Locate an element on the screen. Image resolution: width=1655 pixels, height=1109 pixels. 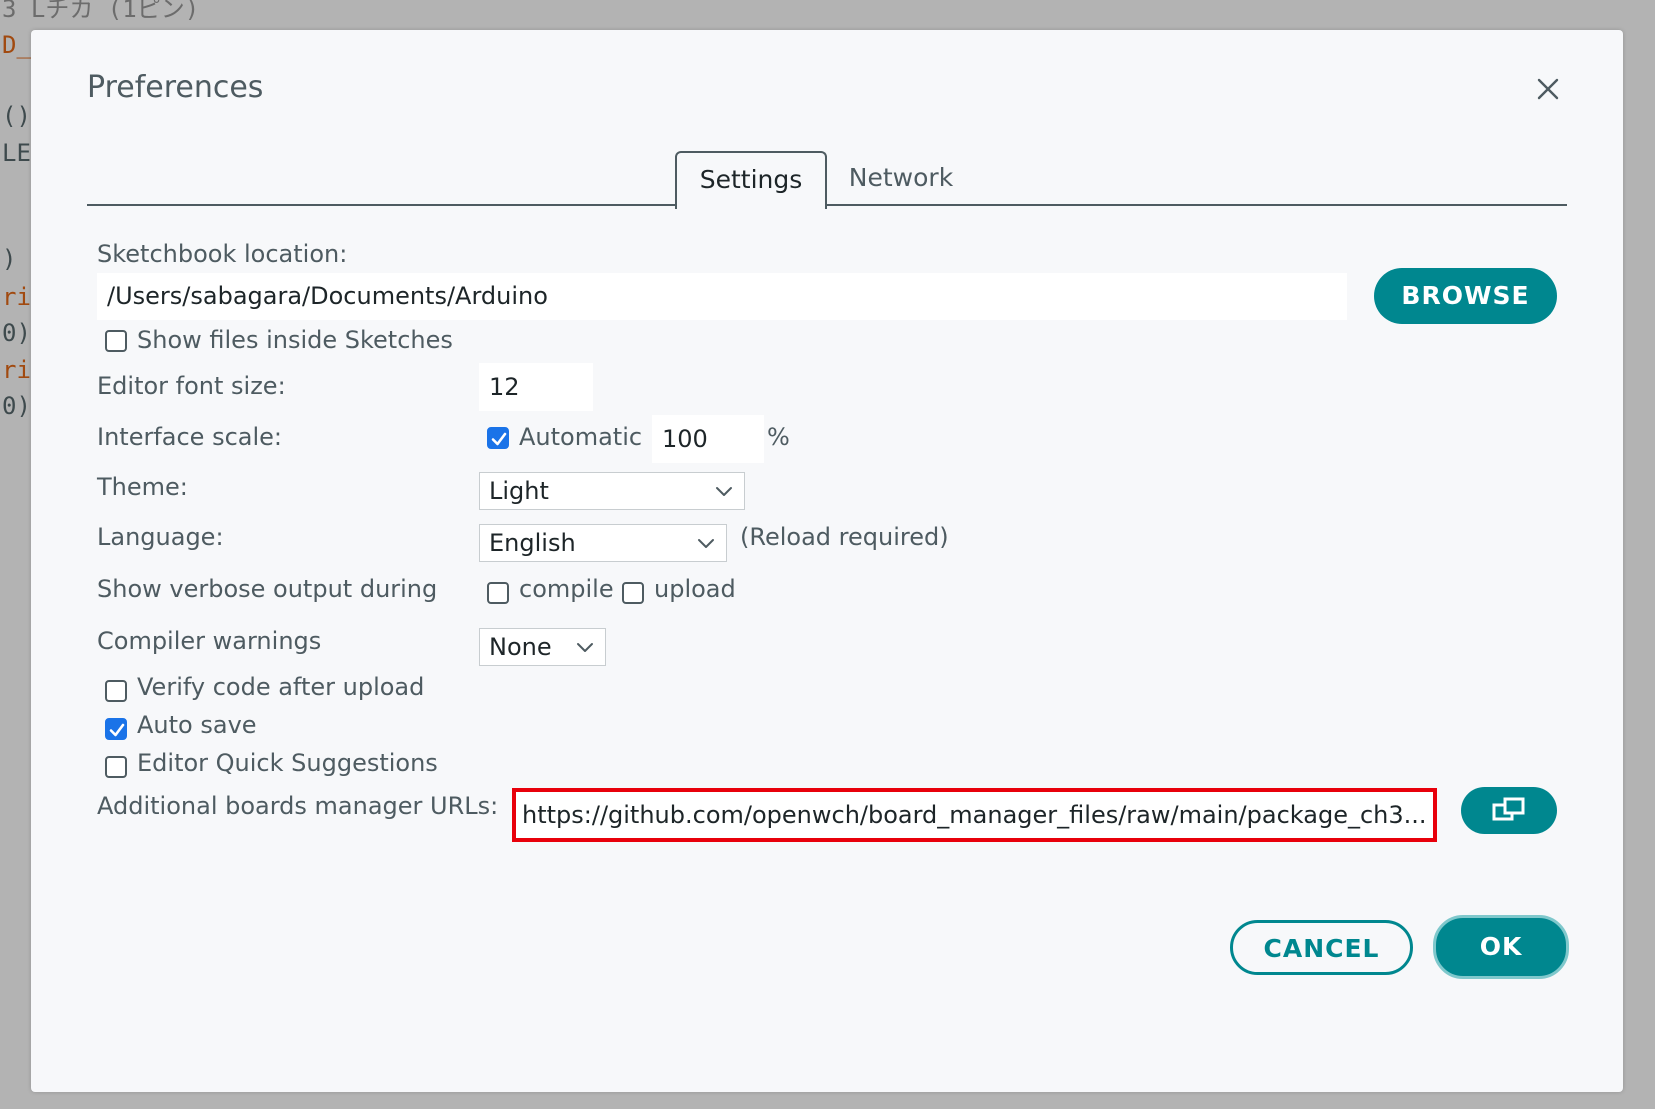
verbose-output-label: Show verbose output during is located at coordinates (267, 589).